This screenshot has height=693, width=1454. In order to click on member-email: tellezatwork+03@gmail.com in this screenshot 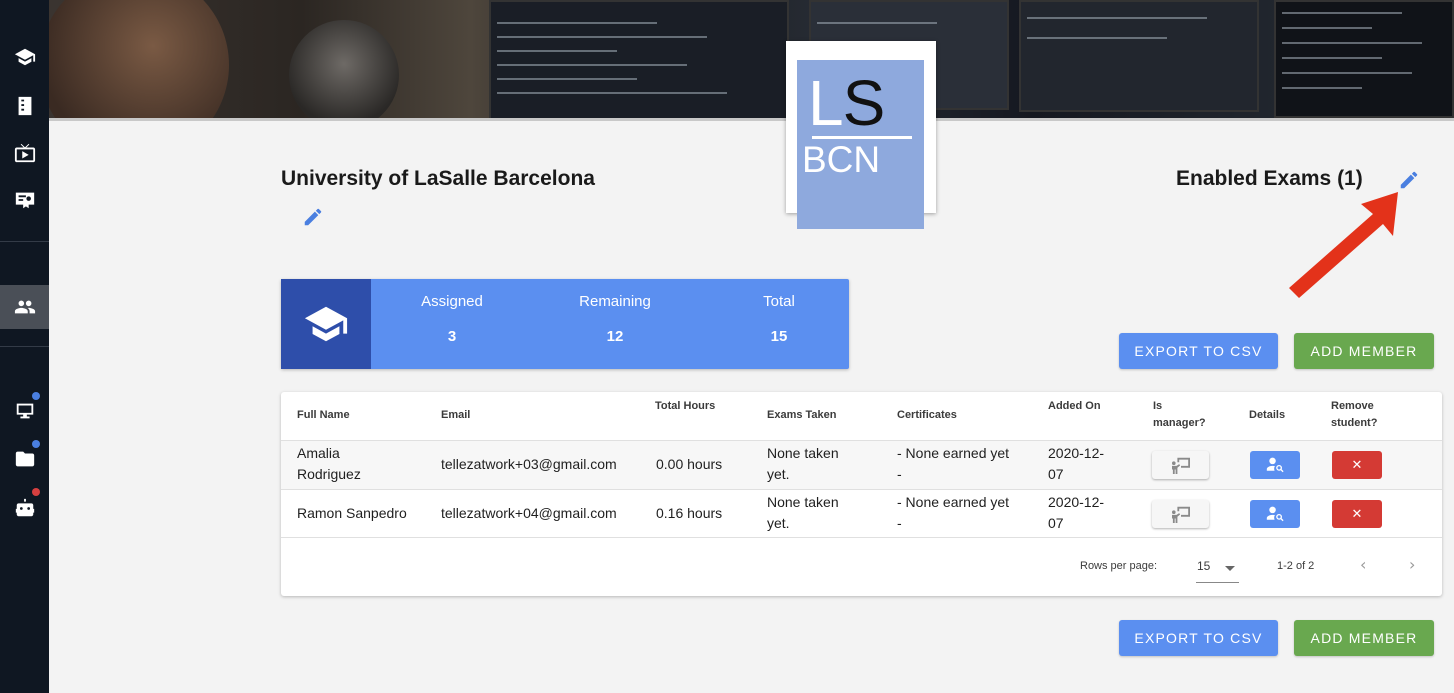, I will do `click(529, 464)`.